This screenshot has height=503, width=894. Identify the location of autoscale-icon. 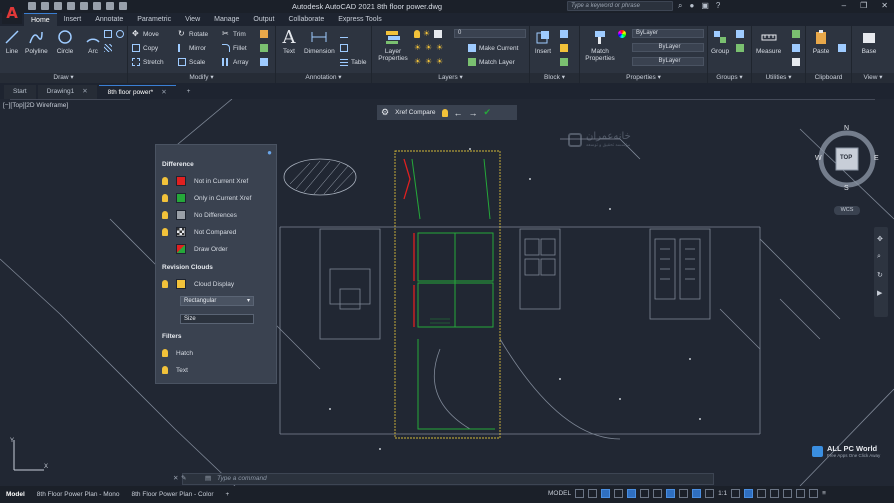
(710, 493).